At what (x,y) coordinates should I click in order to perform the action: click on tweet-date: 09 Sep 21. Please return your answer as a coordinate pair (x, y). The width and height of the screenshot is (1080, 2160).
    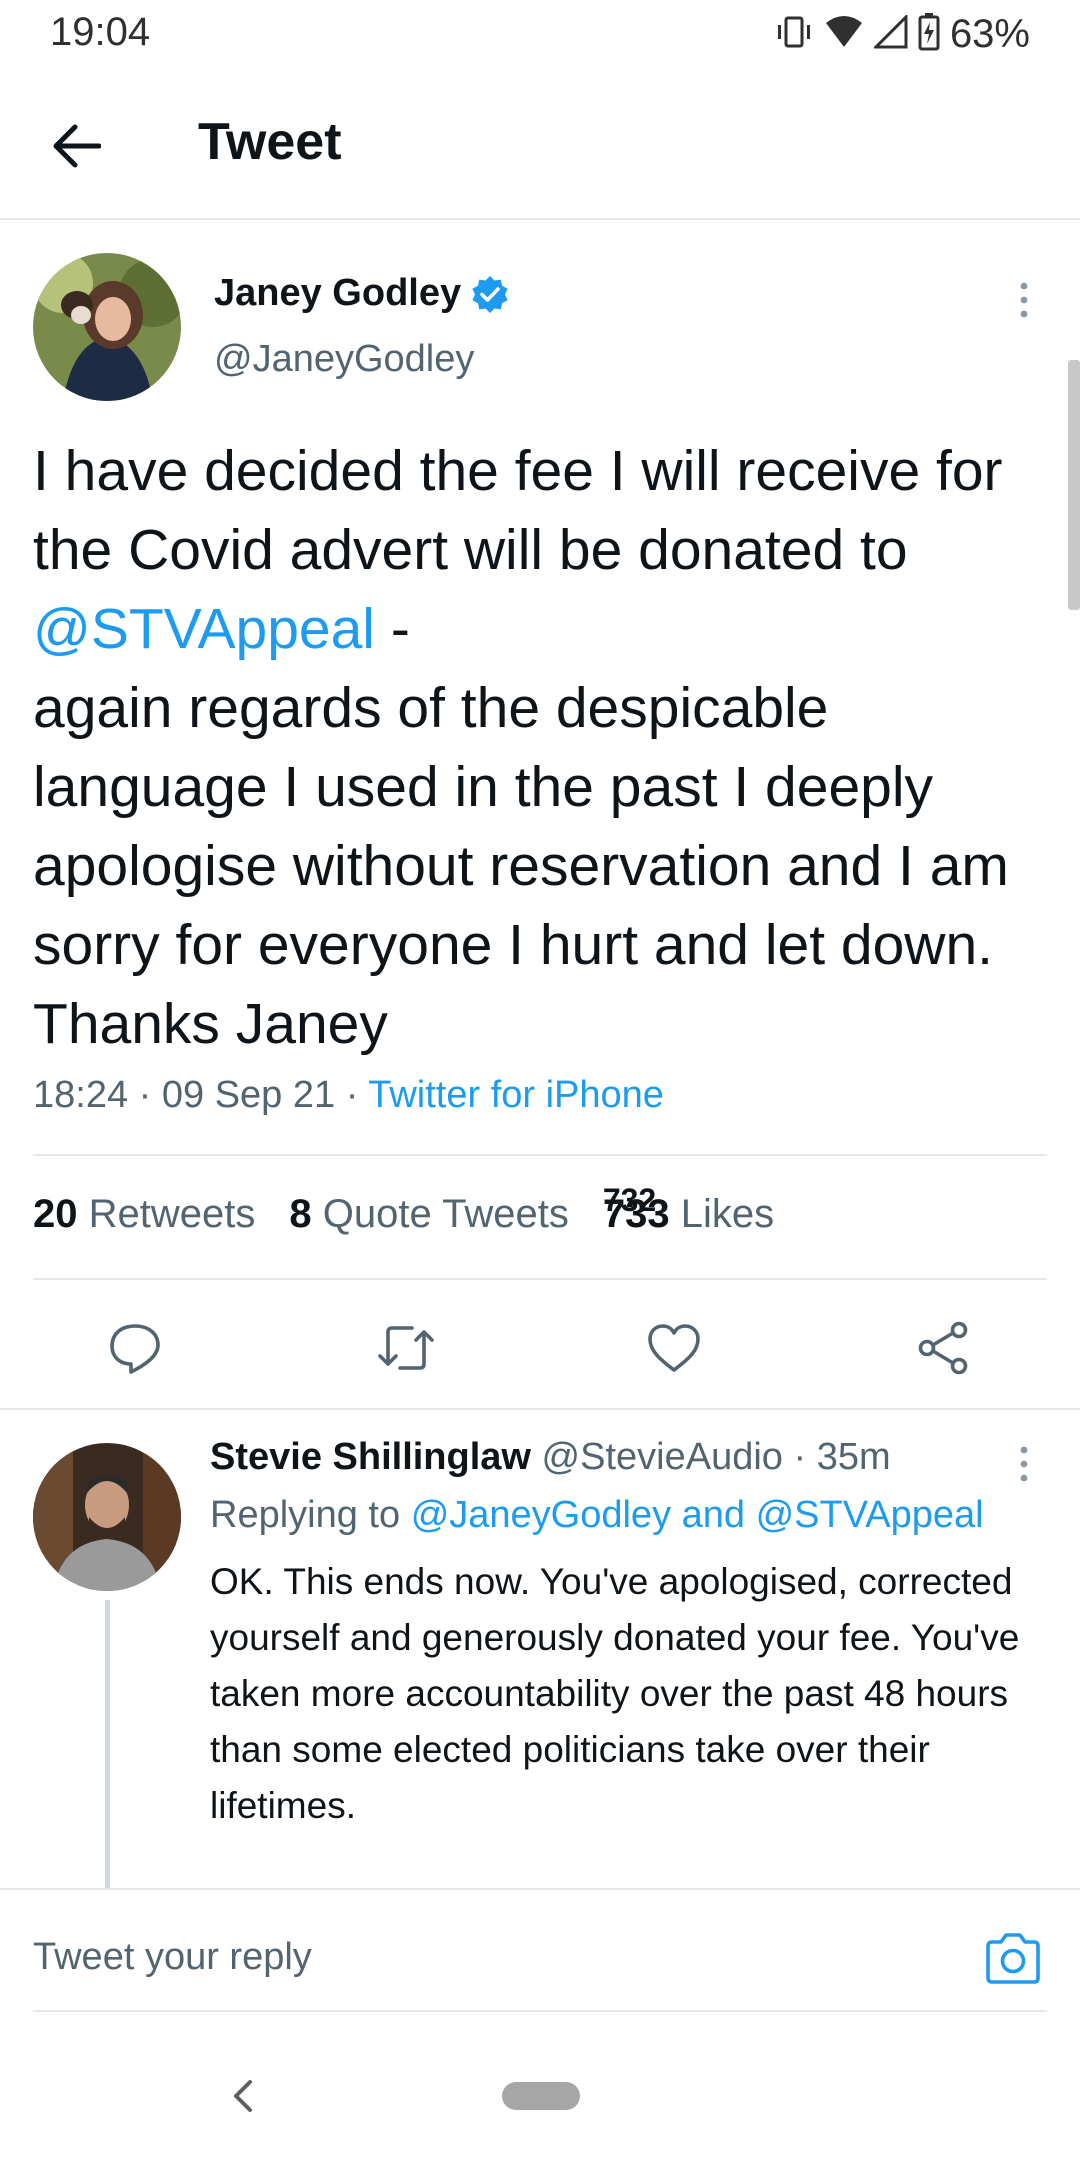
    Looking at the image, I should click on (248, 1095).